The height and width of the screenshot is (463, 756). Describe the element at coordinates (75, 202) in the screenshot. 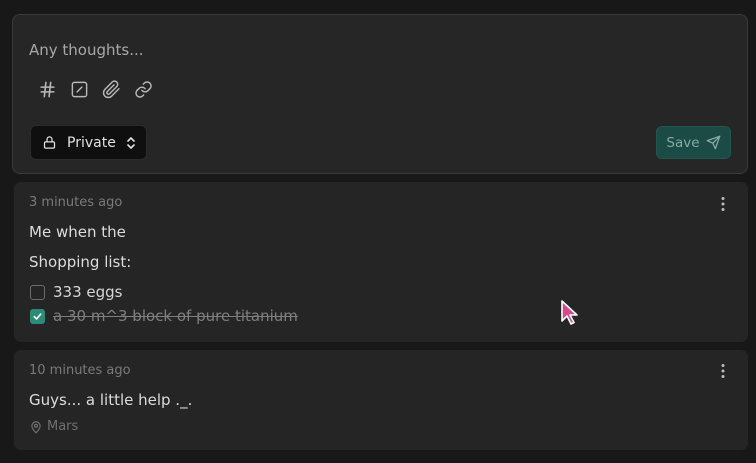

I see `memo-timestamp: 3 minutes ago` at that location.